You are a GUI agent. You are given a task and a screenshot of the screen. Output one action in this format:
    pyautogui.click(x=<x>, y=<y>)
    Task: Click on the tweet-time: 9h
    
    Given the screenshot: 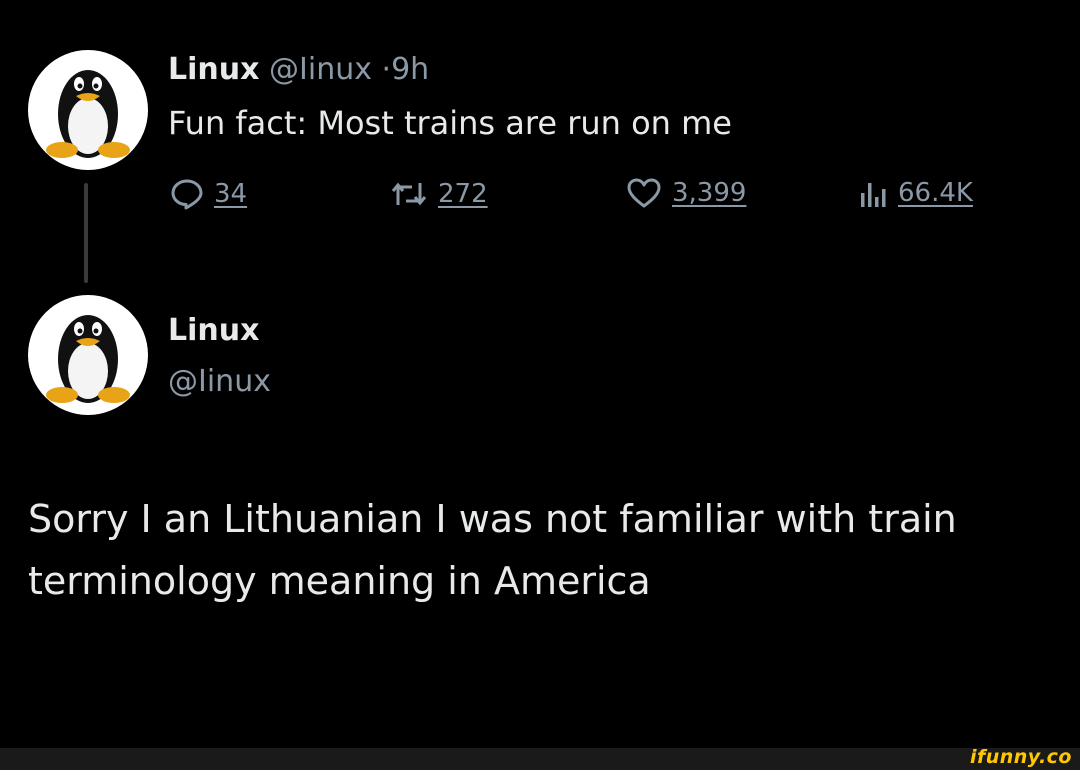 What is the action you would take?
    pyautogui.click(x=410, y=69)
    